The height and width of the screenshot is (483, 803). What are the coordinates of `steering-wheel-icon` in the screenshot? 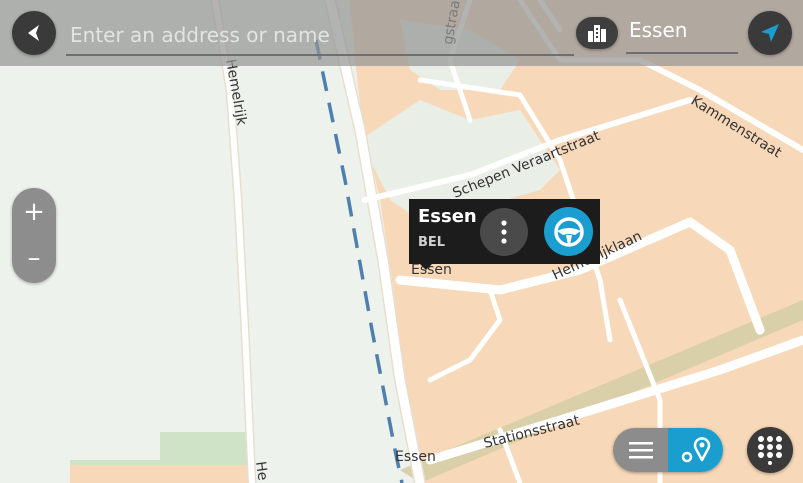 It's located at (568, 231).